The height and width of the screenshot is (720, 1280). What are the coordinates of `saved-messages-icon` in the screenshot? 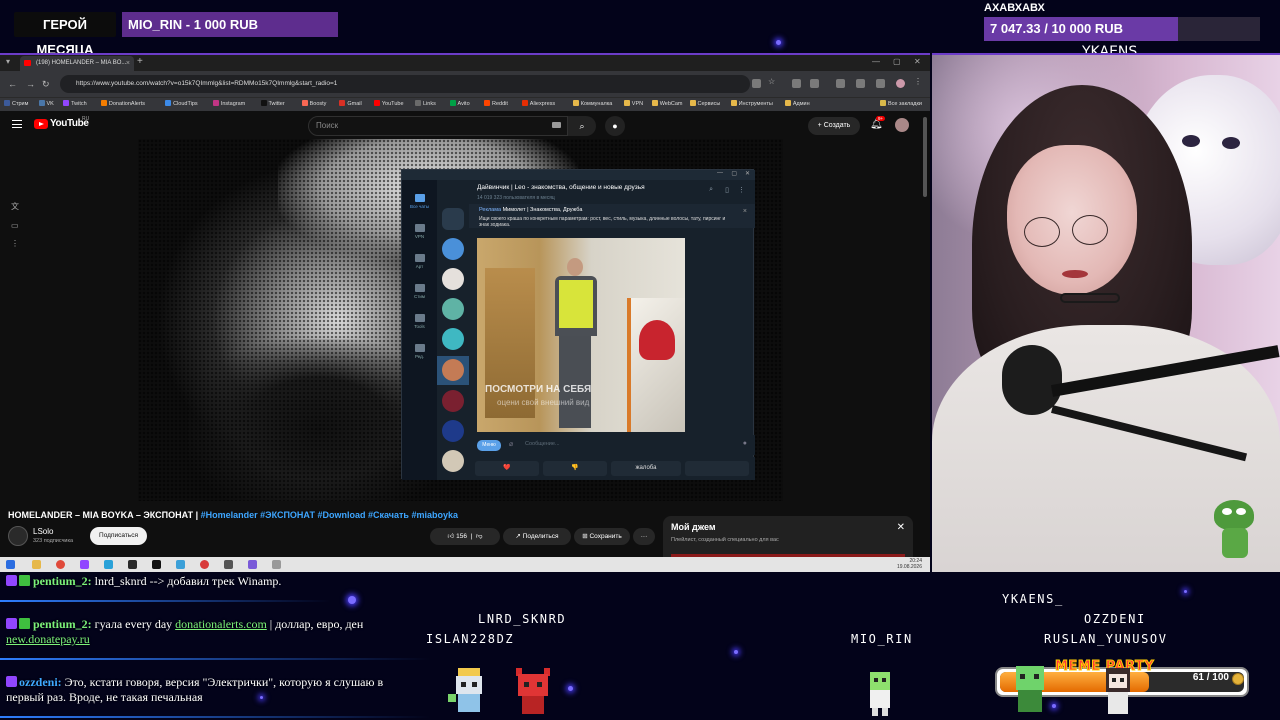 It's located at (453, 249).